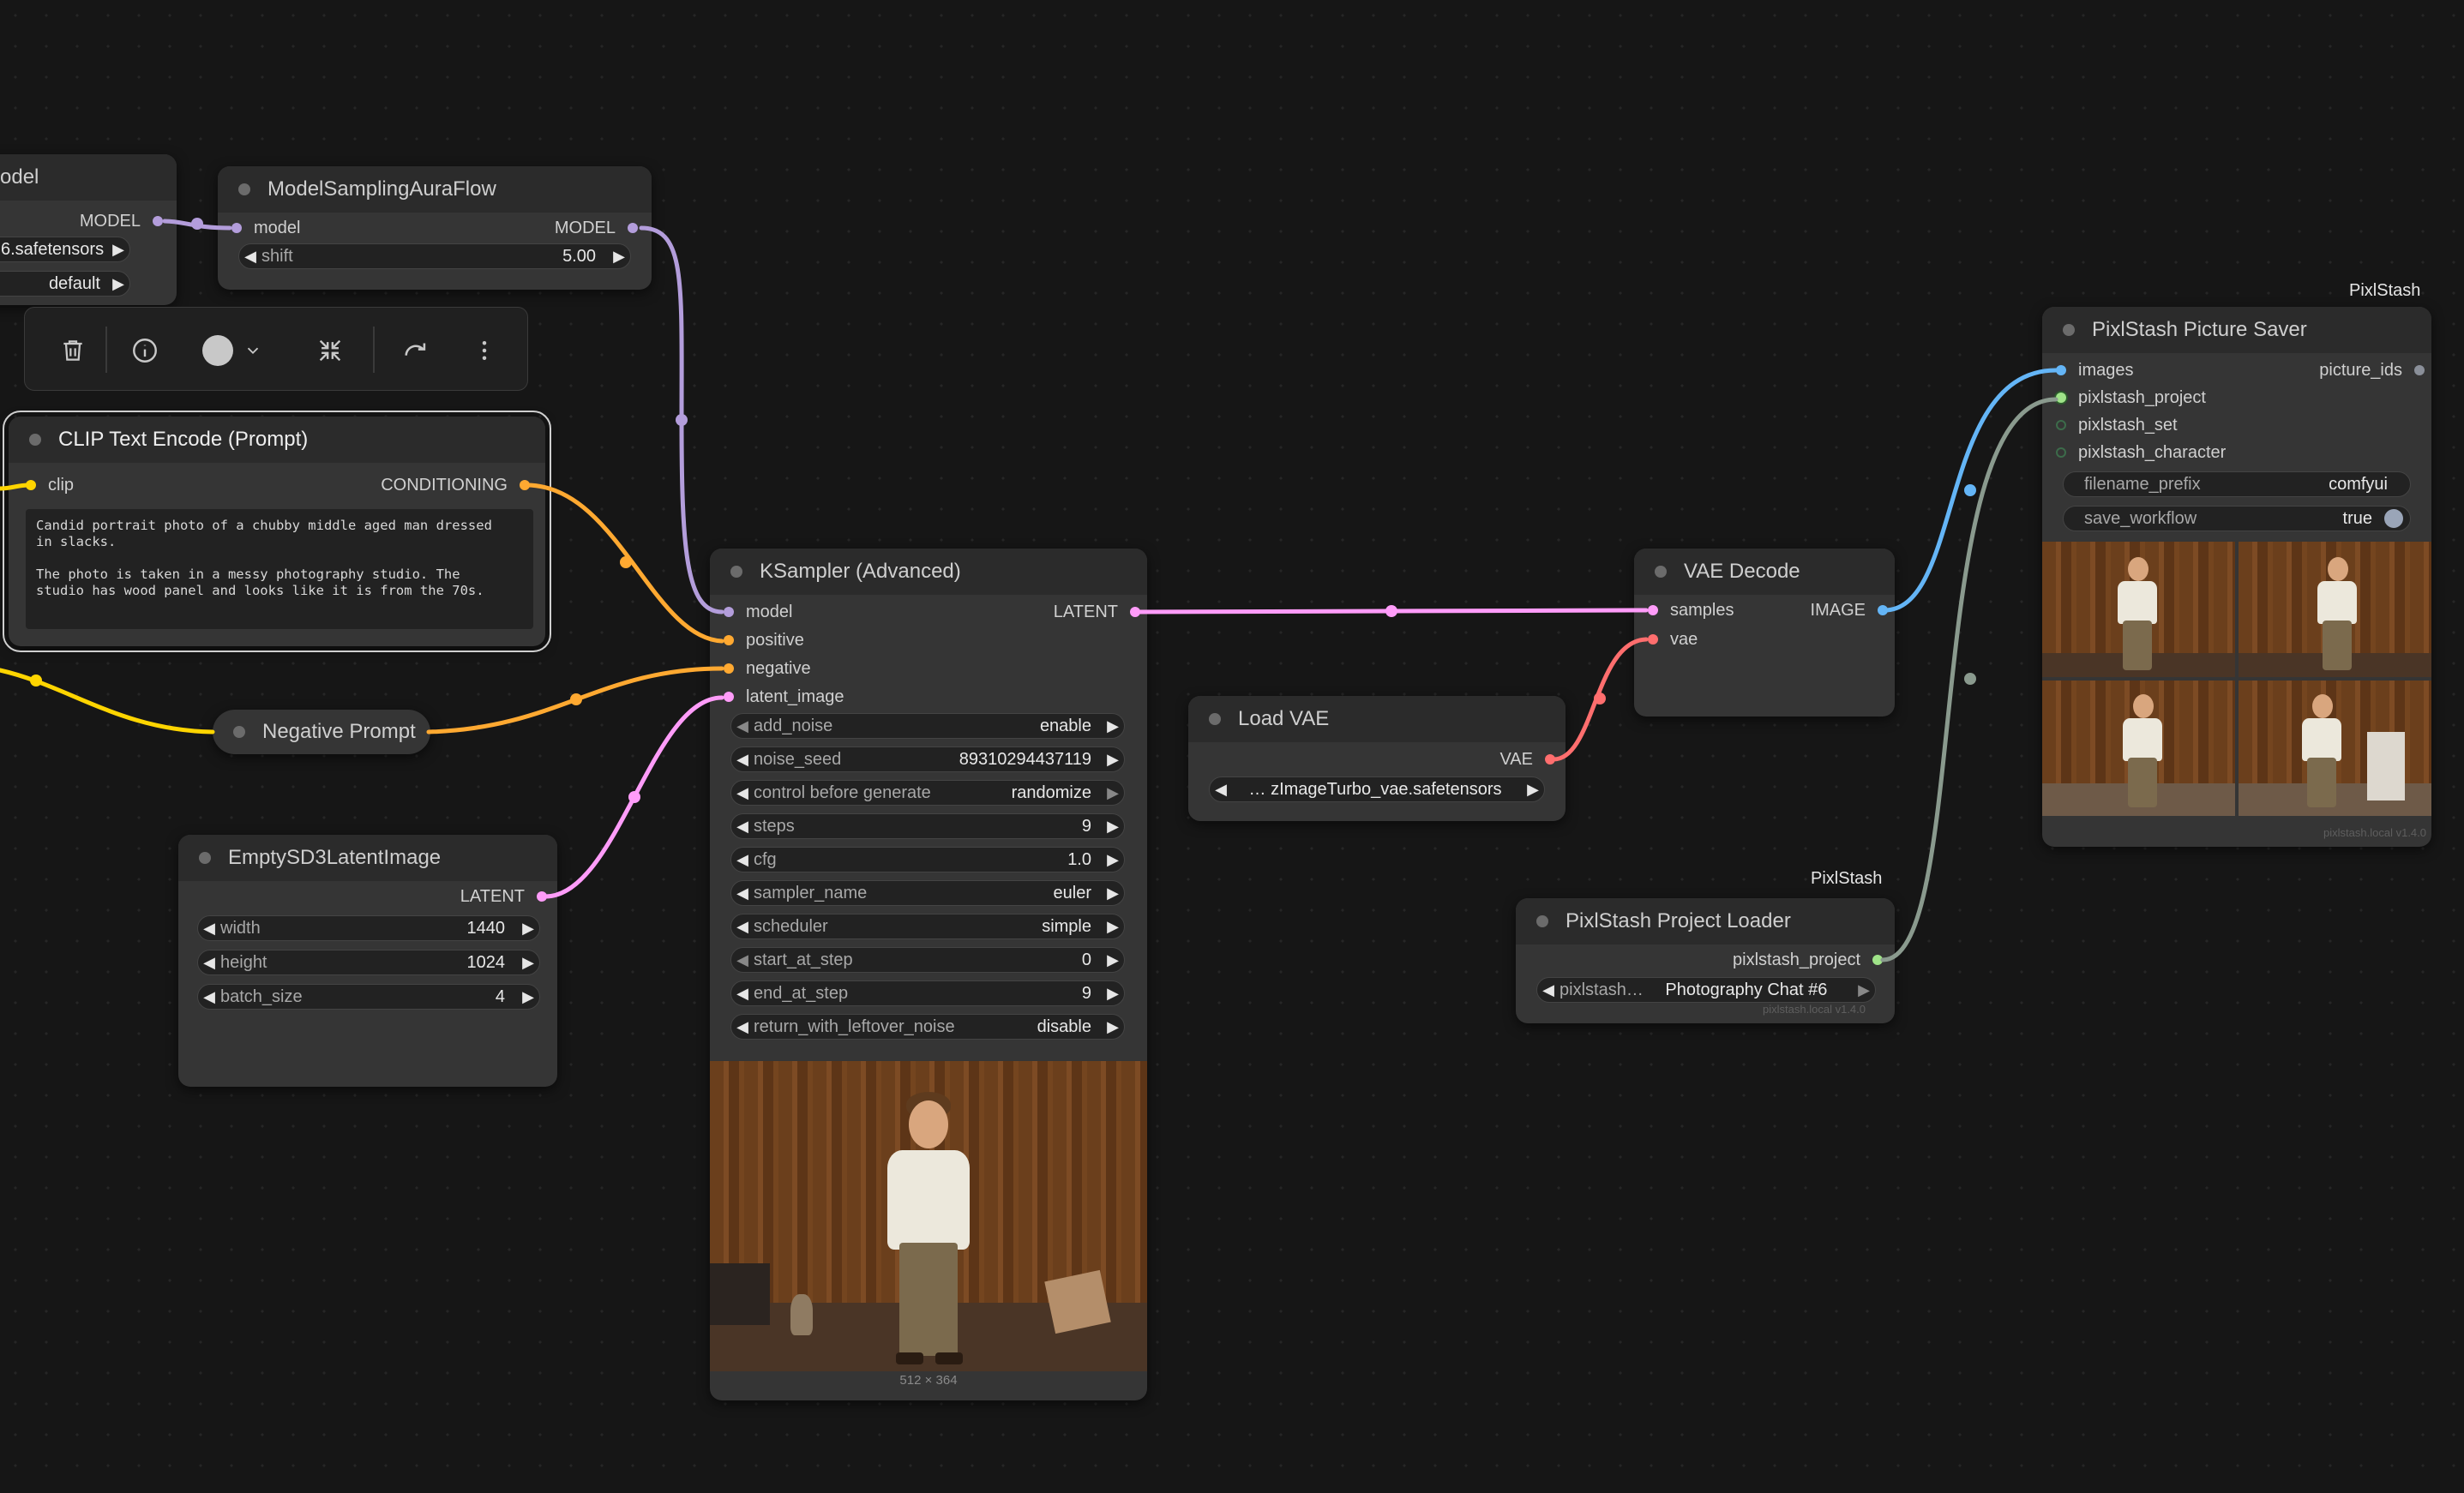 The width and height of the screenshot is (2464, 1493). Describe the element at coordinates (232, 350) in the screenshot. I see `color-picker-button` at that location.